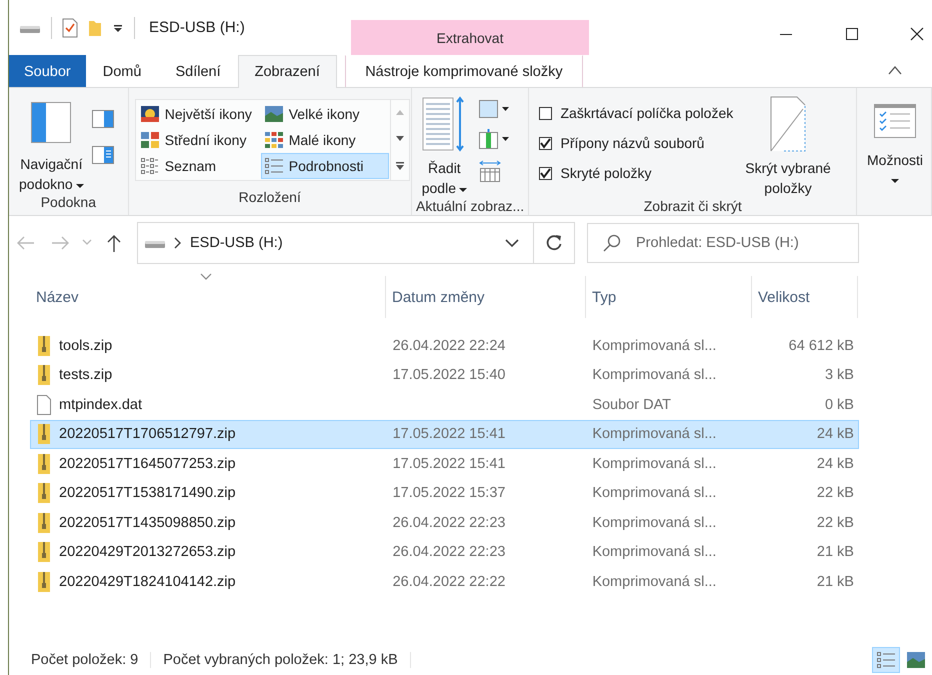 The width and height of the screenshot is (932, 675). I want to click on file-name: mtpindex.dat, so click(100, 404).